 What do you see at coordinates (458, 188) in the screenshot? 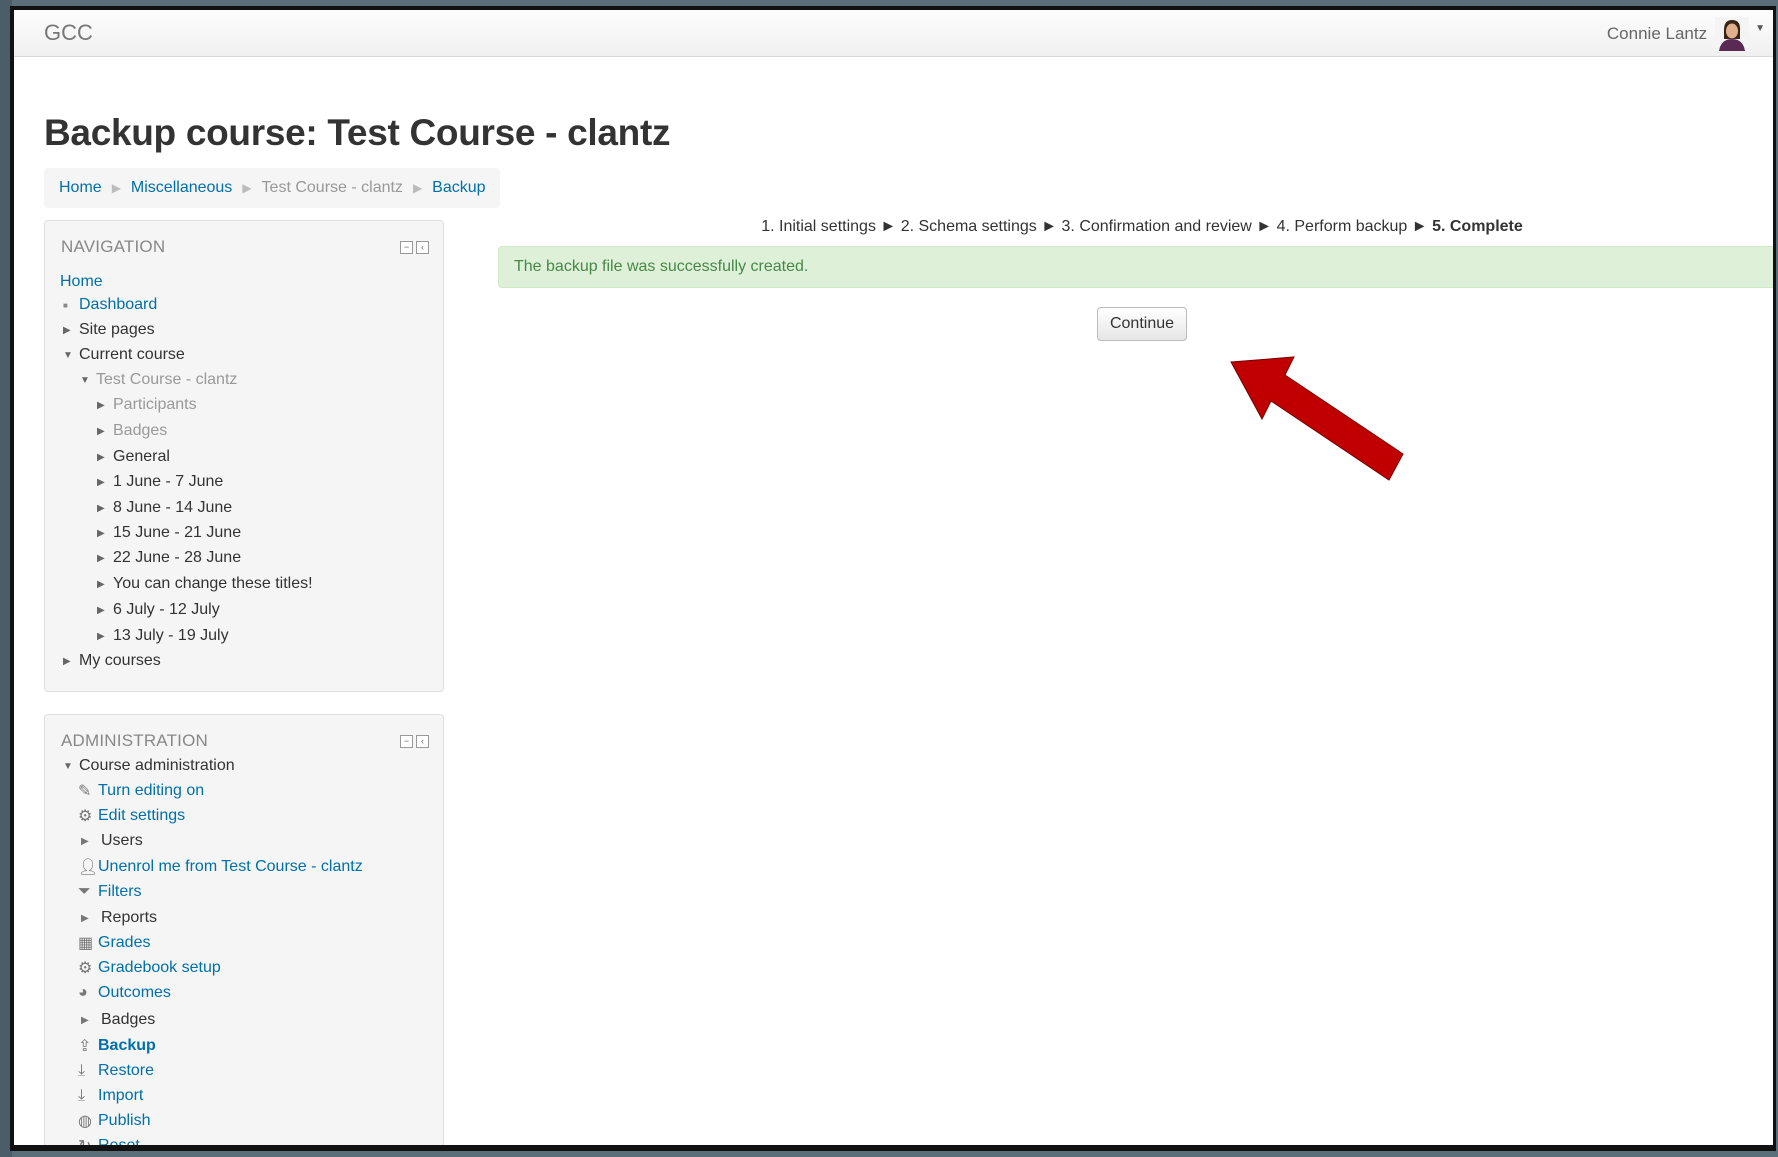
I see `breadcrumb-current: Backup` at bounding box center [458, 188].